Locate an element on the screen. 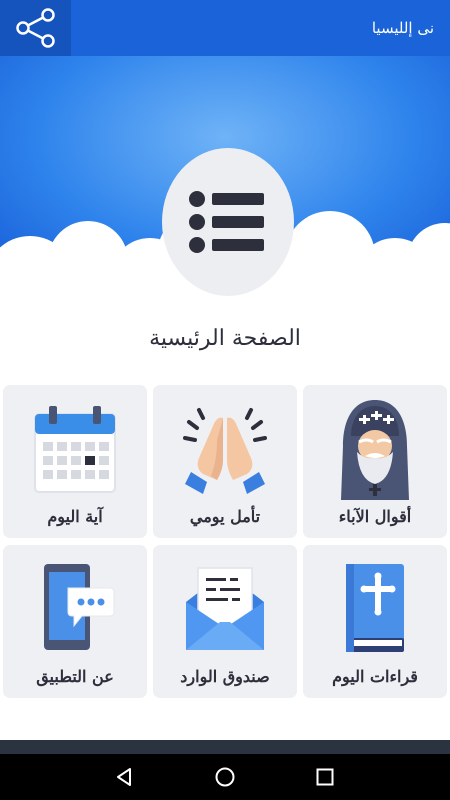  app-title: نى إلليسيا is located at coordinates (402, 28).